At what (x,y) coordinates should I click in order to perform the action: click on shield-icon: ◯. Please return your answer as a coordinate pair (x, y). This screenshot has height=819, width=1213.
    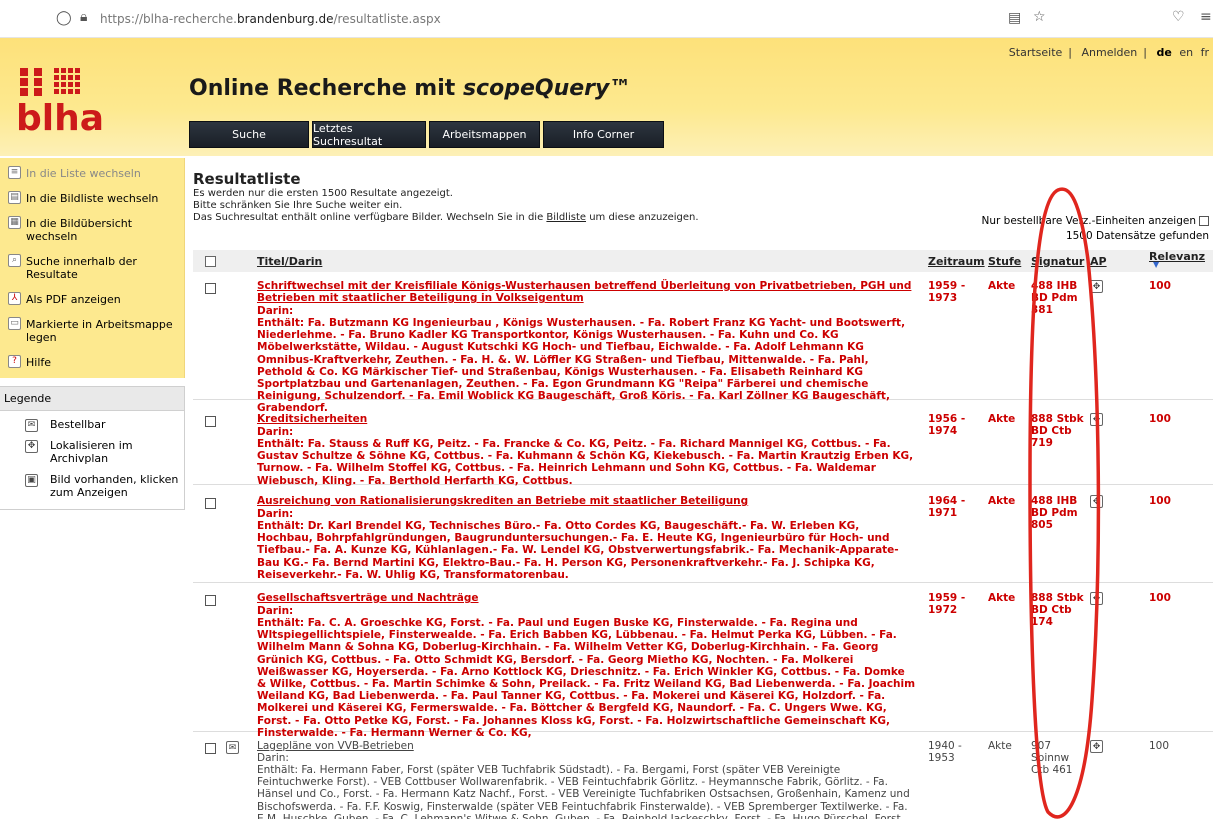
    Looking at the image, I should click on (64, 18).